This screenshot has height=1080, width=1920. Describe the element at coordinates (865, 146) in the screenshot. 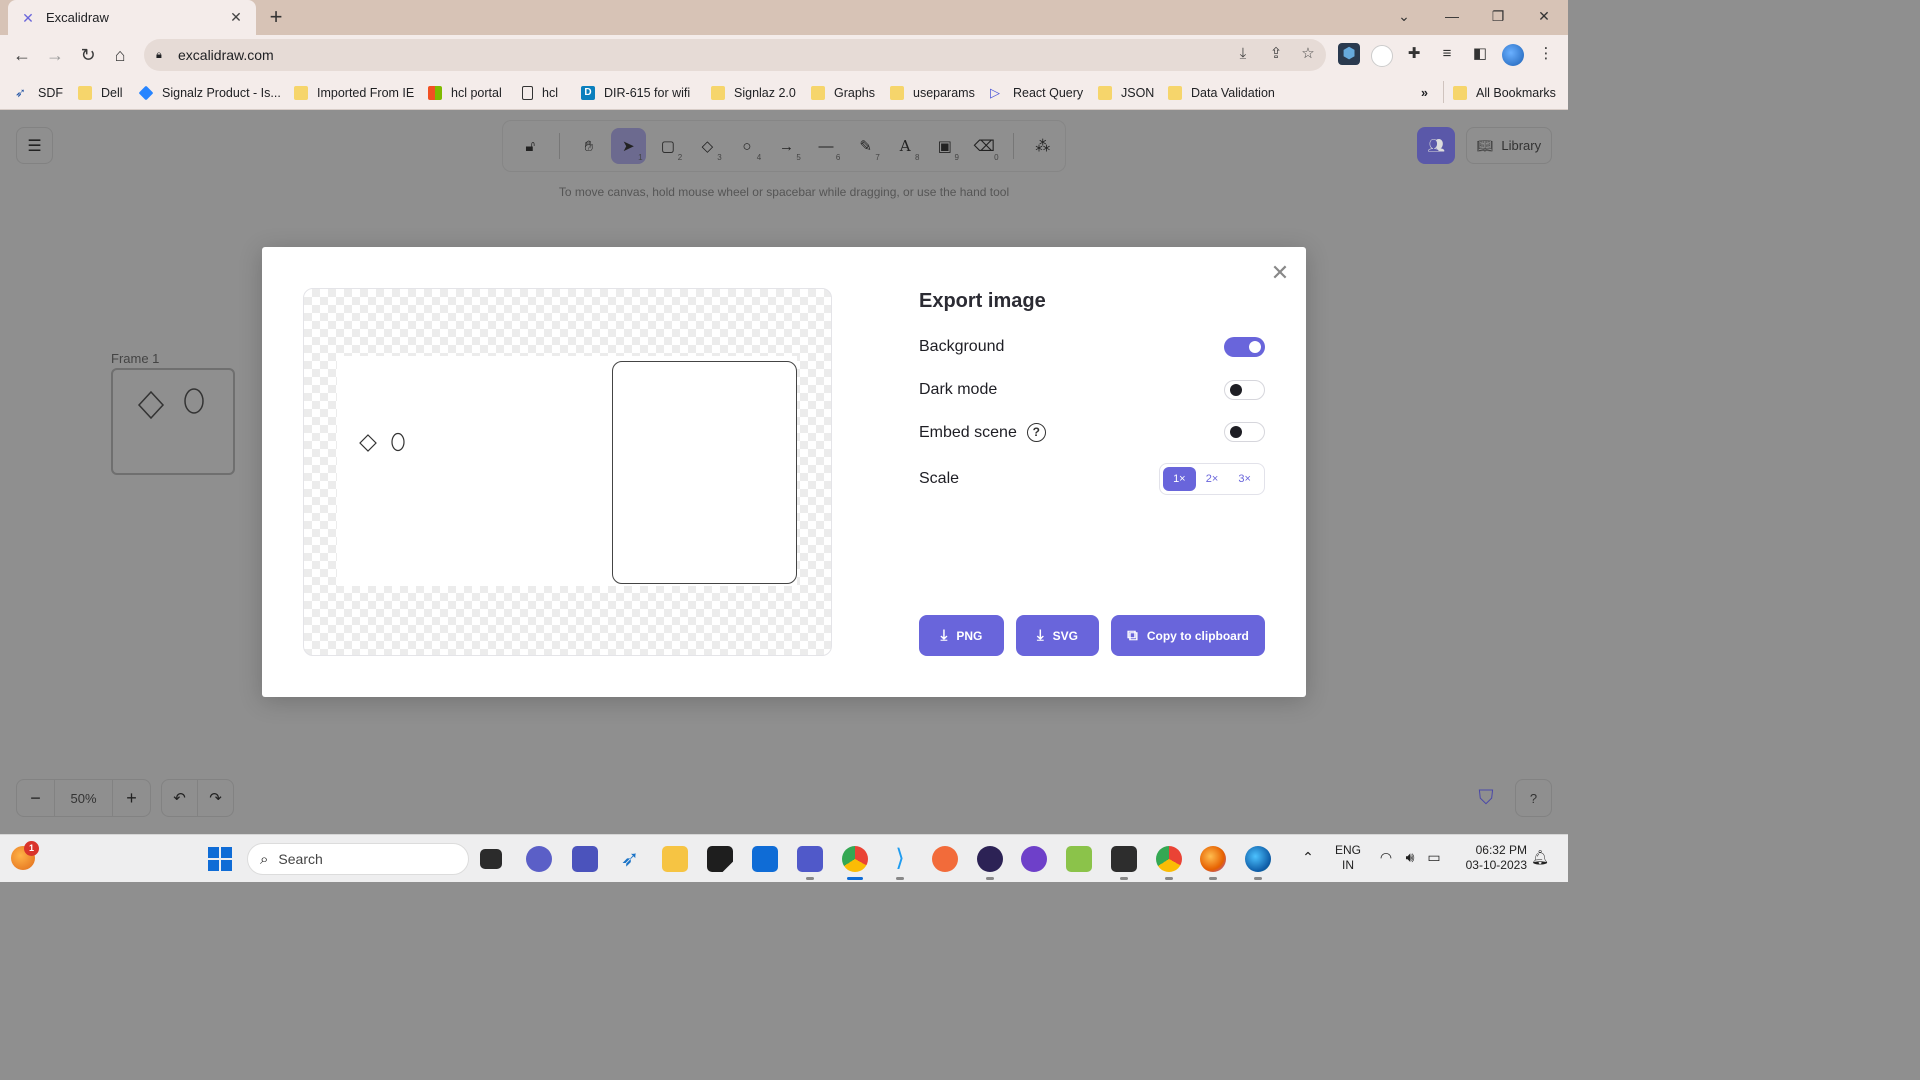

I see `tool-draw: ✎ 7` at that location.